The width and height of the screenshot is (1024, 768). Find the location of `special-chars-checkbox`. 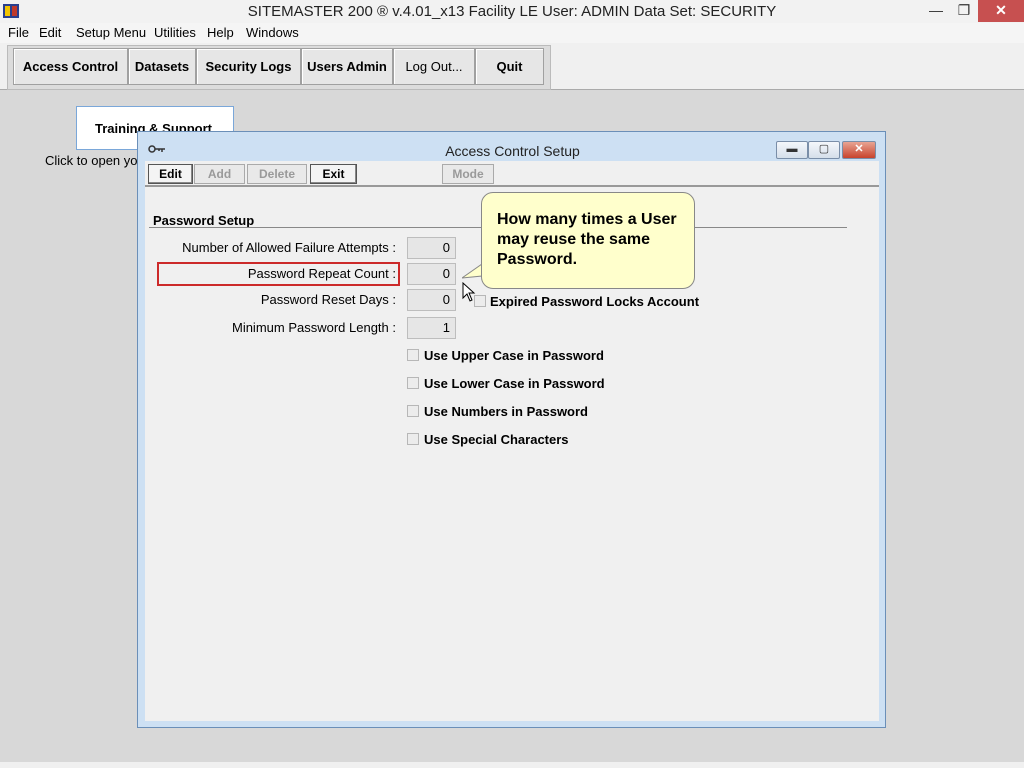

special-chars-checkbox is located at coordinates (413, 439).